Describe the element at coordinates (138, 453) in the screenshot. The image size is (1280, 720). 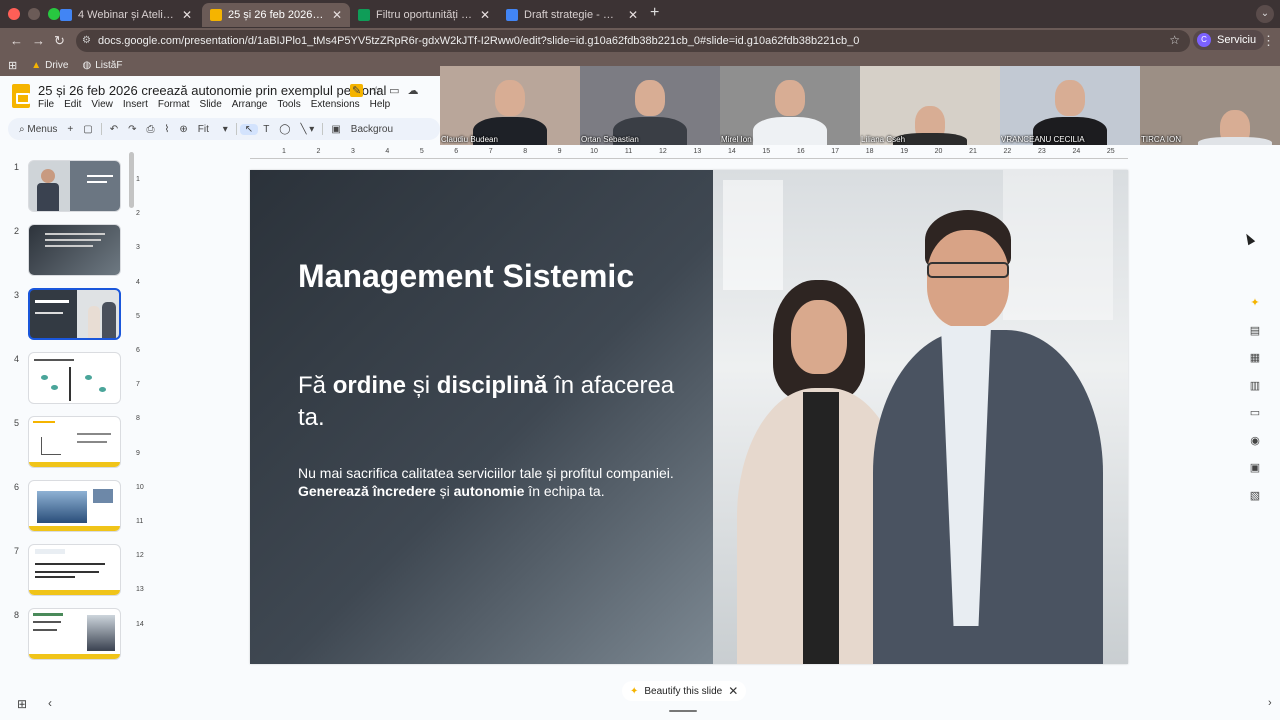
I see `ruler-tick-label: 9` at that location.